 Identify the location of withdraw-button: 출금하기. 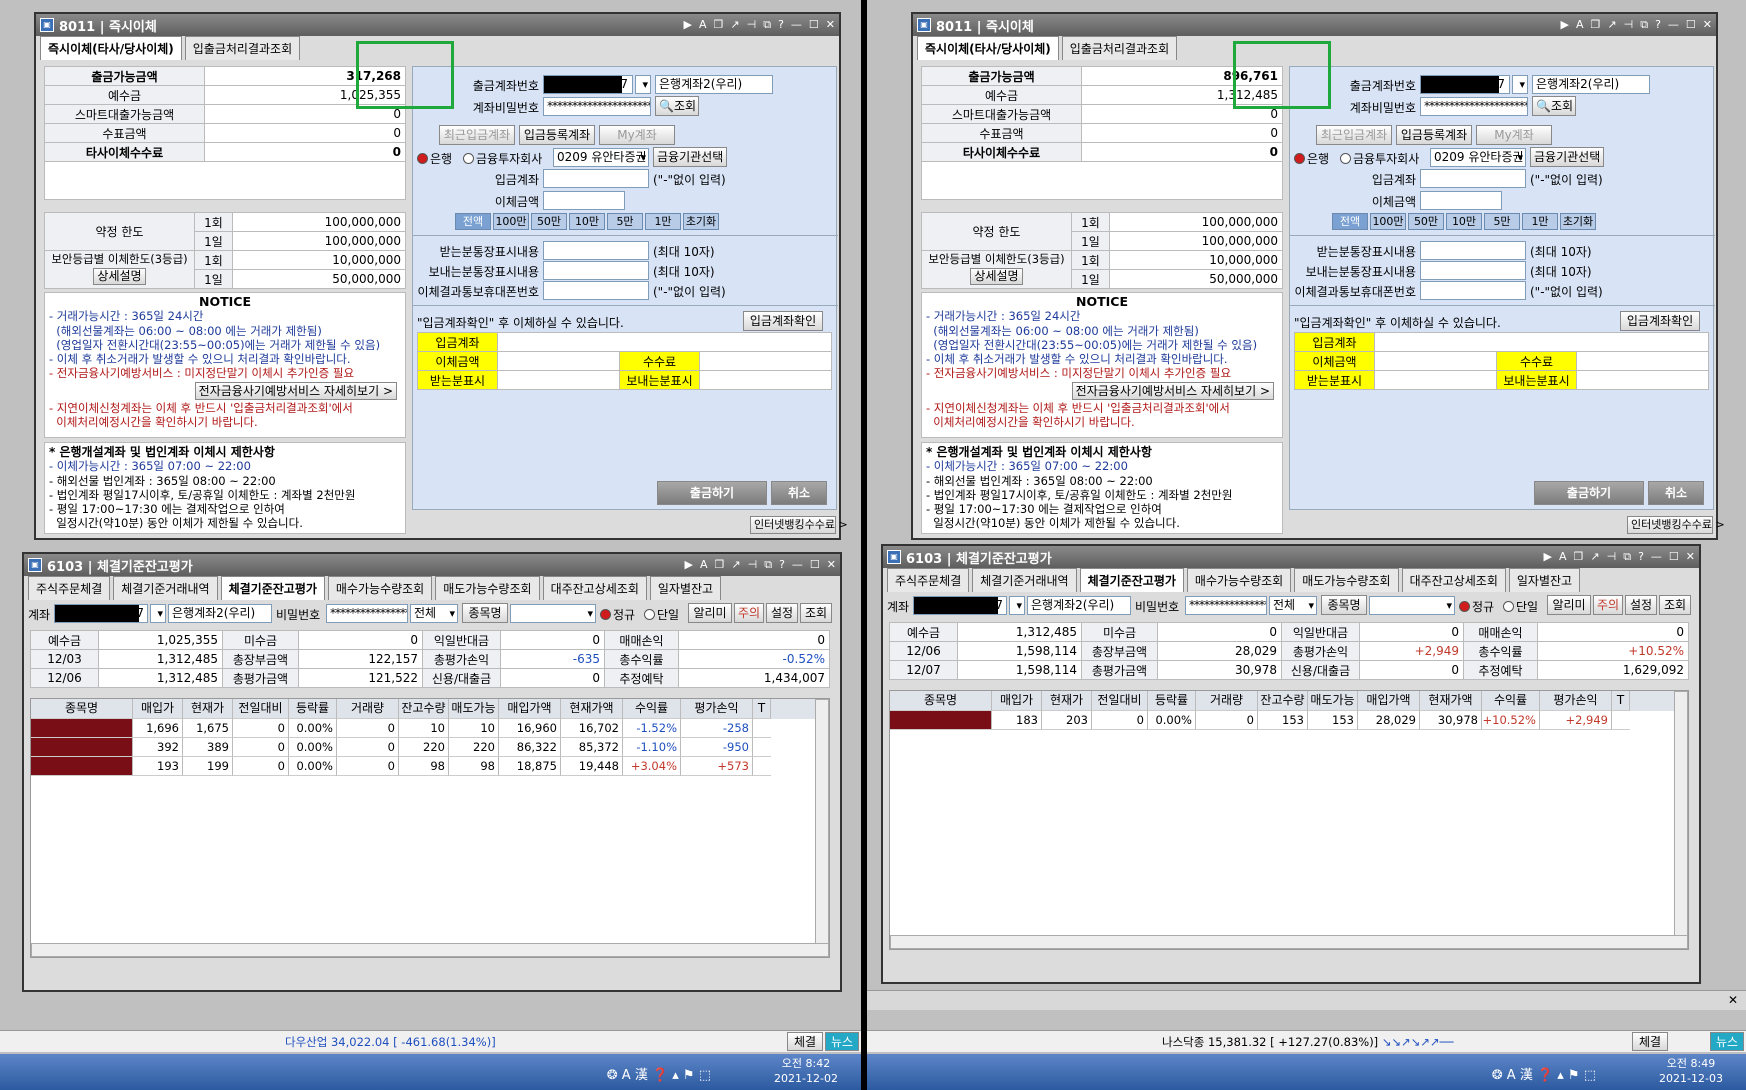
(1589, 493).